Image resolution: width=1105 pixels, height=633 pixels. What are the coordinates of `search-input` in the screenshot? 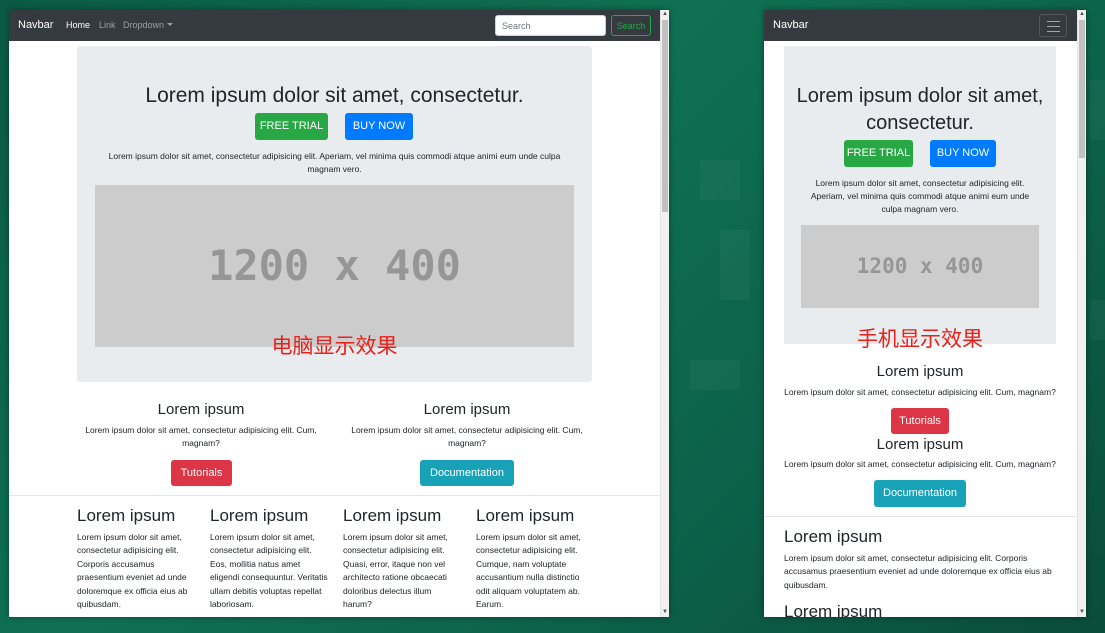 It's located at (550, 25).